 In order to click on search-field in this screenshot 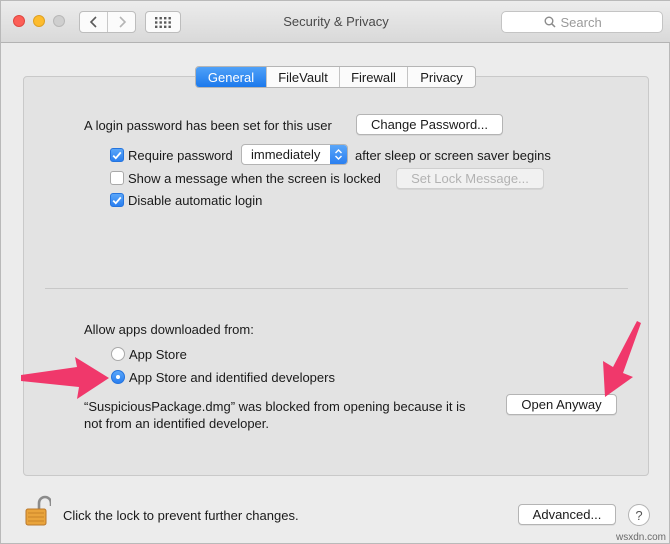, I will do `click(582, 22)`.